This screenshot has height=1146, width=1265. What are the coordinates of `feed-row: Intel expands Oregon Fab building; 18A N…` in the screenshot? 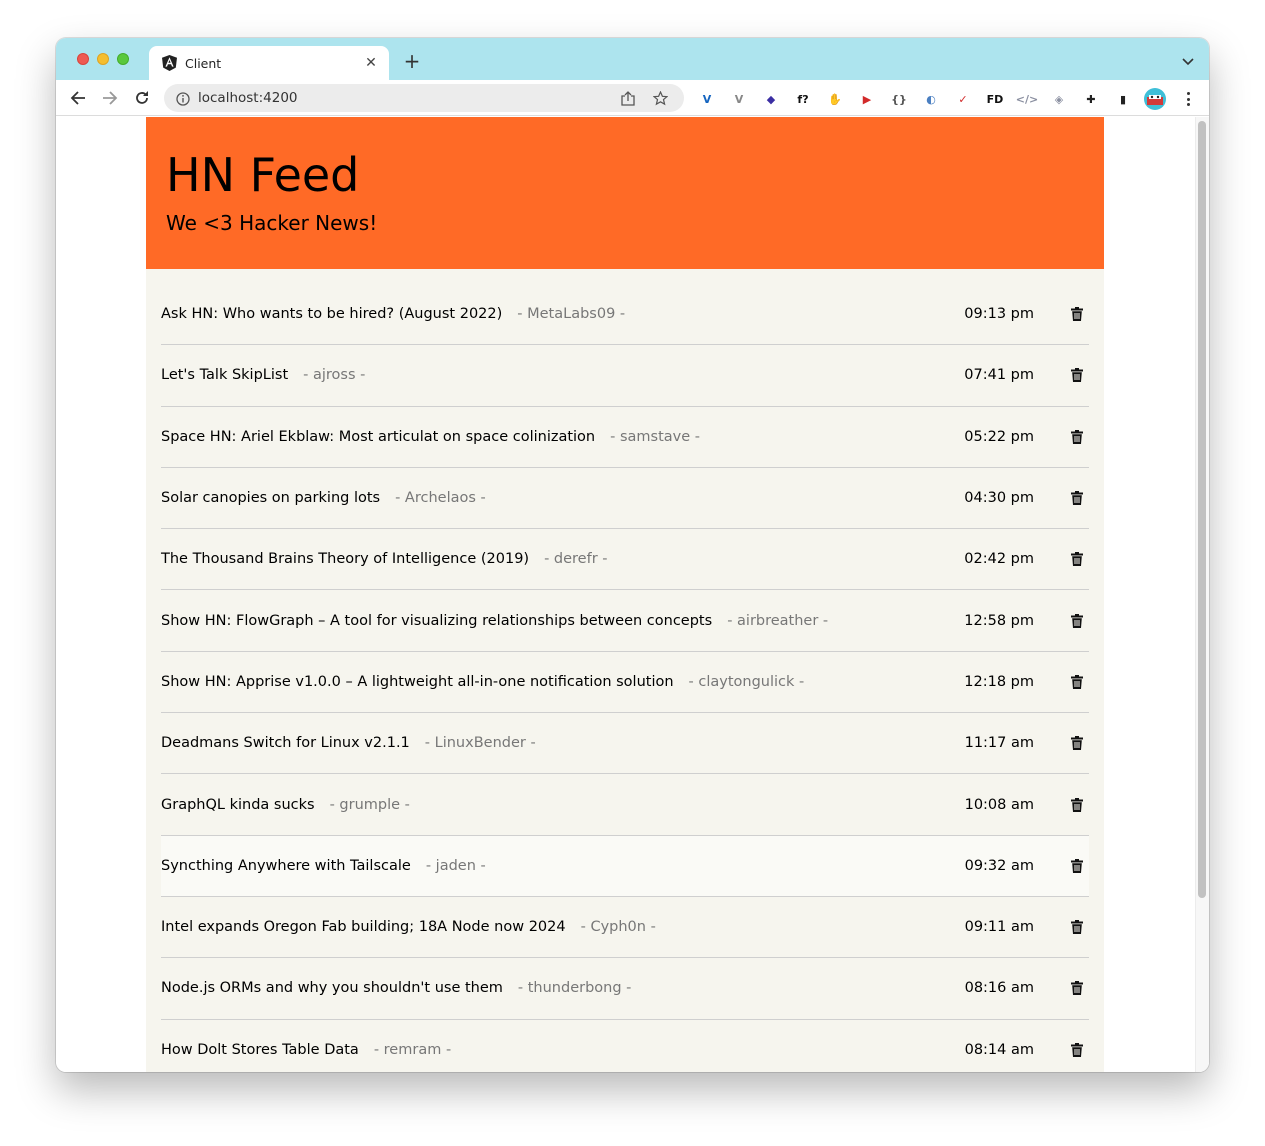 It's located at (625, 928).